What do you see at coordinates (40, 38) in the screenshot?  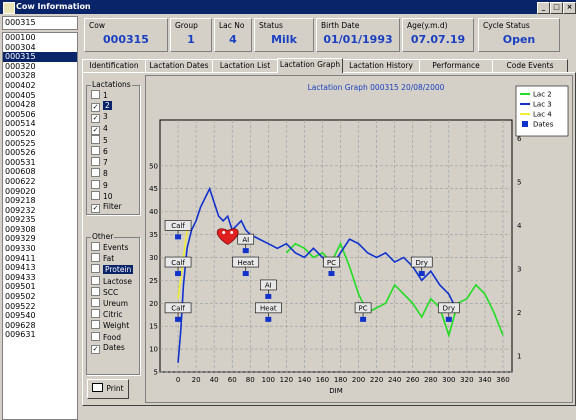 I see `cow-list-item: 000100` at bounding box center [40, 38].